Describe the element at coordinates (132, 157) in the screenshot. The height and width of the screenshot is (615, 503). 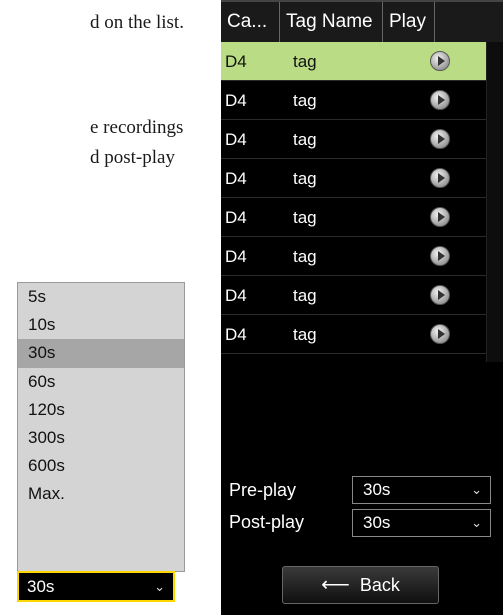
I see `doc-text-line-3: d post-play` at that location.